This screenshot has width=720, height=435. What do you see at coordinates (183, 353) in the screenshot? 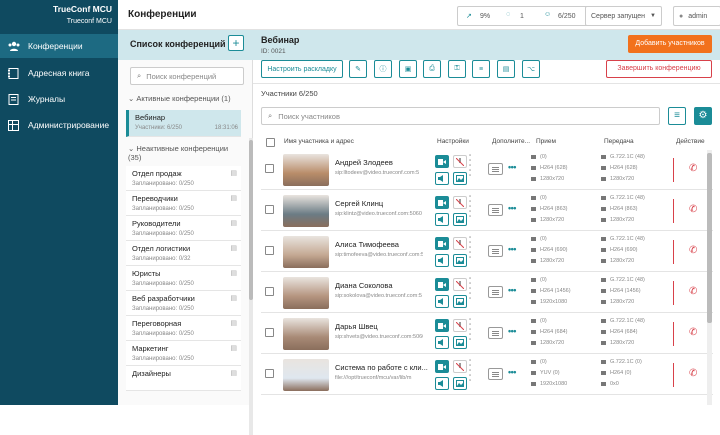
I see `conference-item: Маркетинг Запланировано: 0/250 ▤` at bounding box center [183, 353].